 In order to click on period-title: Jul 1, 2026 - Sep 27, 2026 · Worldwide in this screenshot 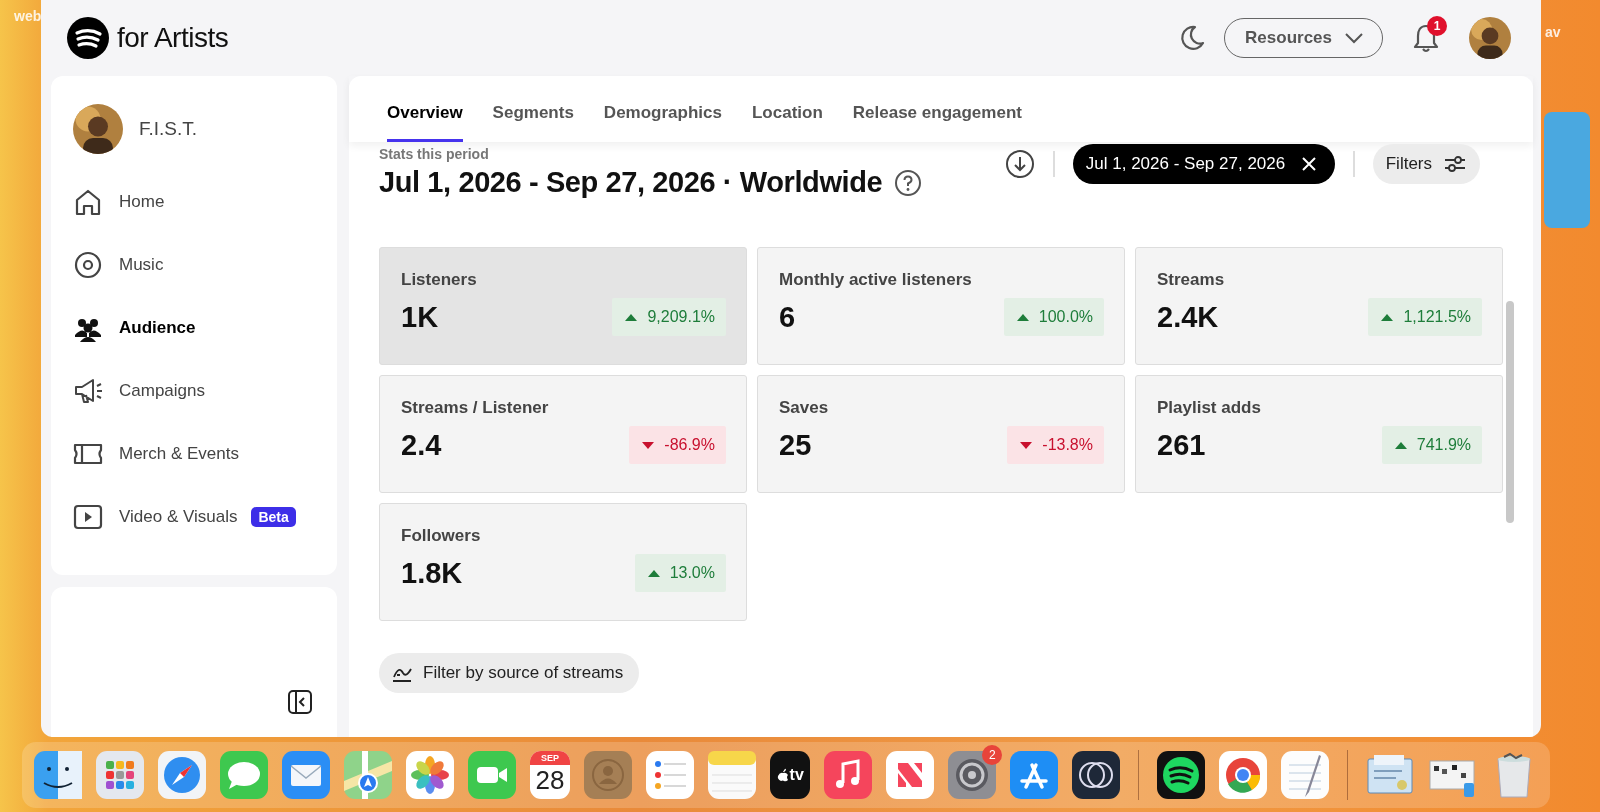, I will do `click(631, 182)`.